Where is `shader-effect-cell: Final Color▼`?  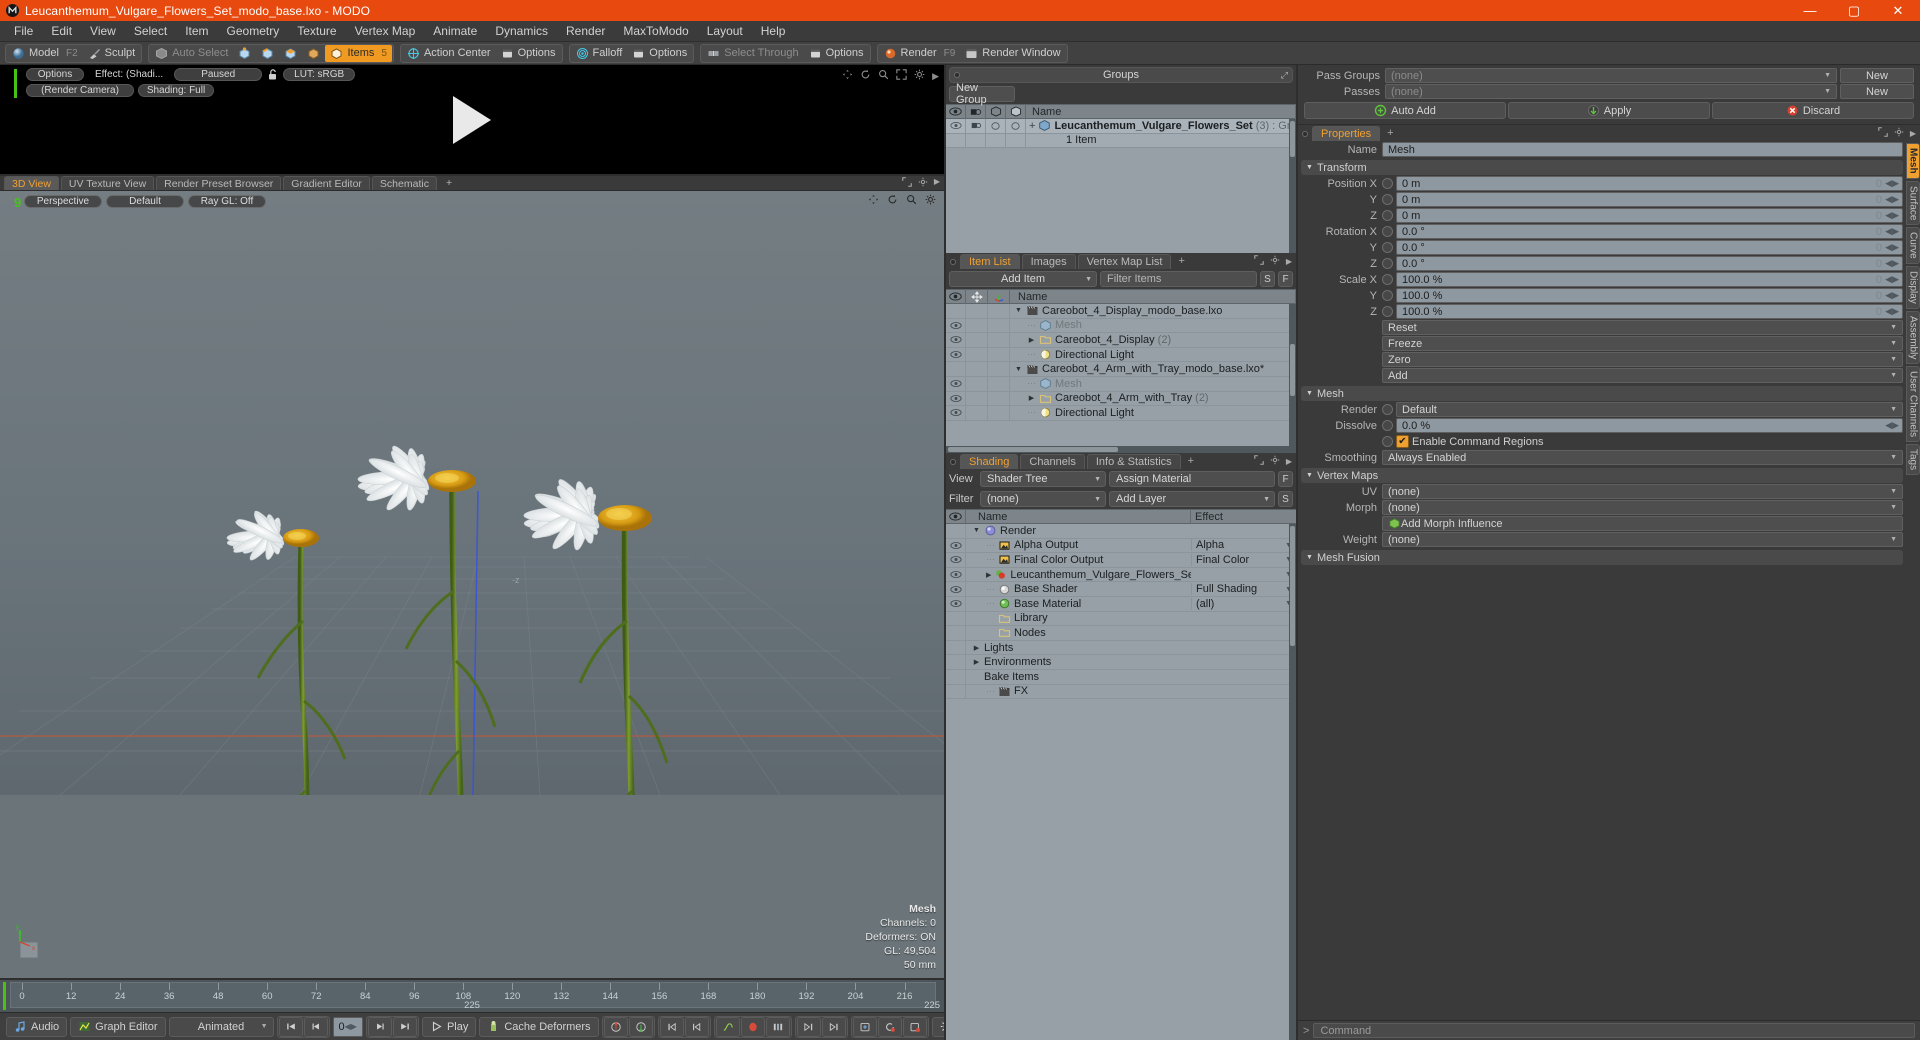
shader-effect-cell: Final Color▼ is located at coordinates (1243, 559).